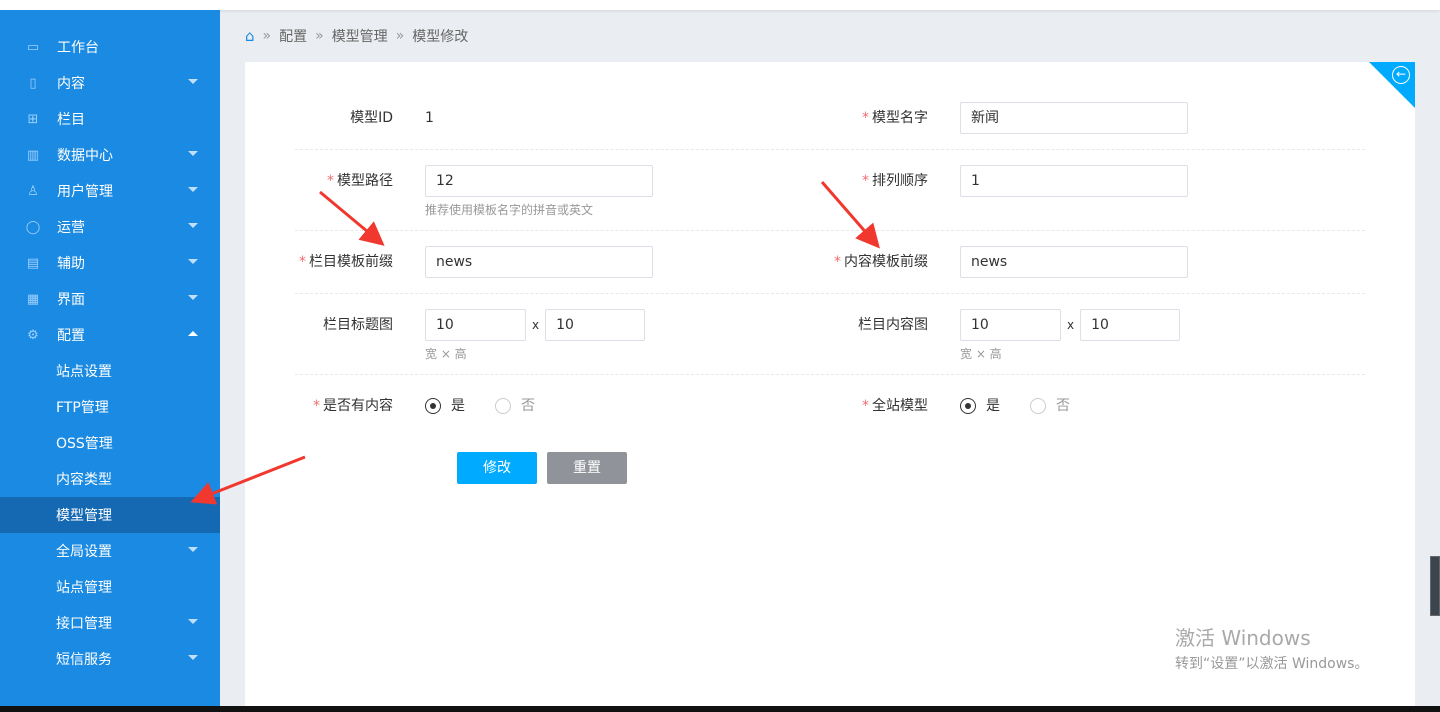 This screenshot has width=1440, height=712. I want to click on sidebar-subitem: 模型管理, so click(110, 515).